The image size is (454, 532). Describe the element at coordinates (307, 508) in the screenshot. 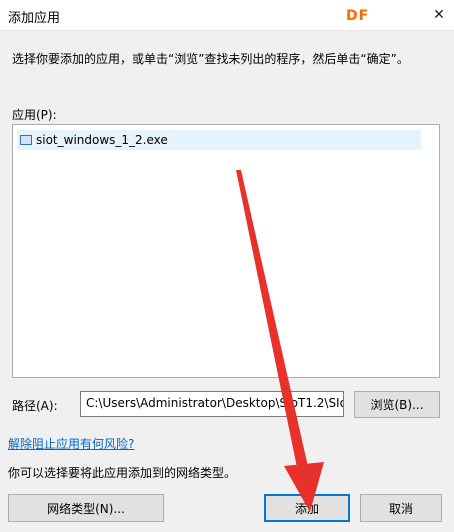

I see `add-button: 添加` at that location.